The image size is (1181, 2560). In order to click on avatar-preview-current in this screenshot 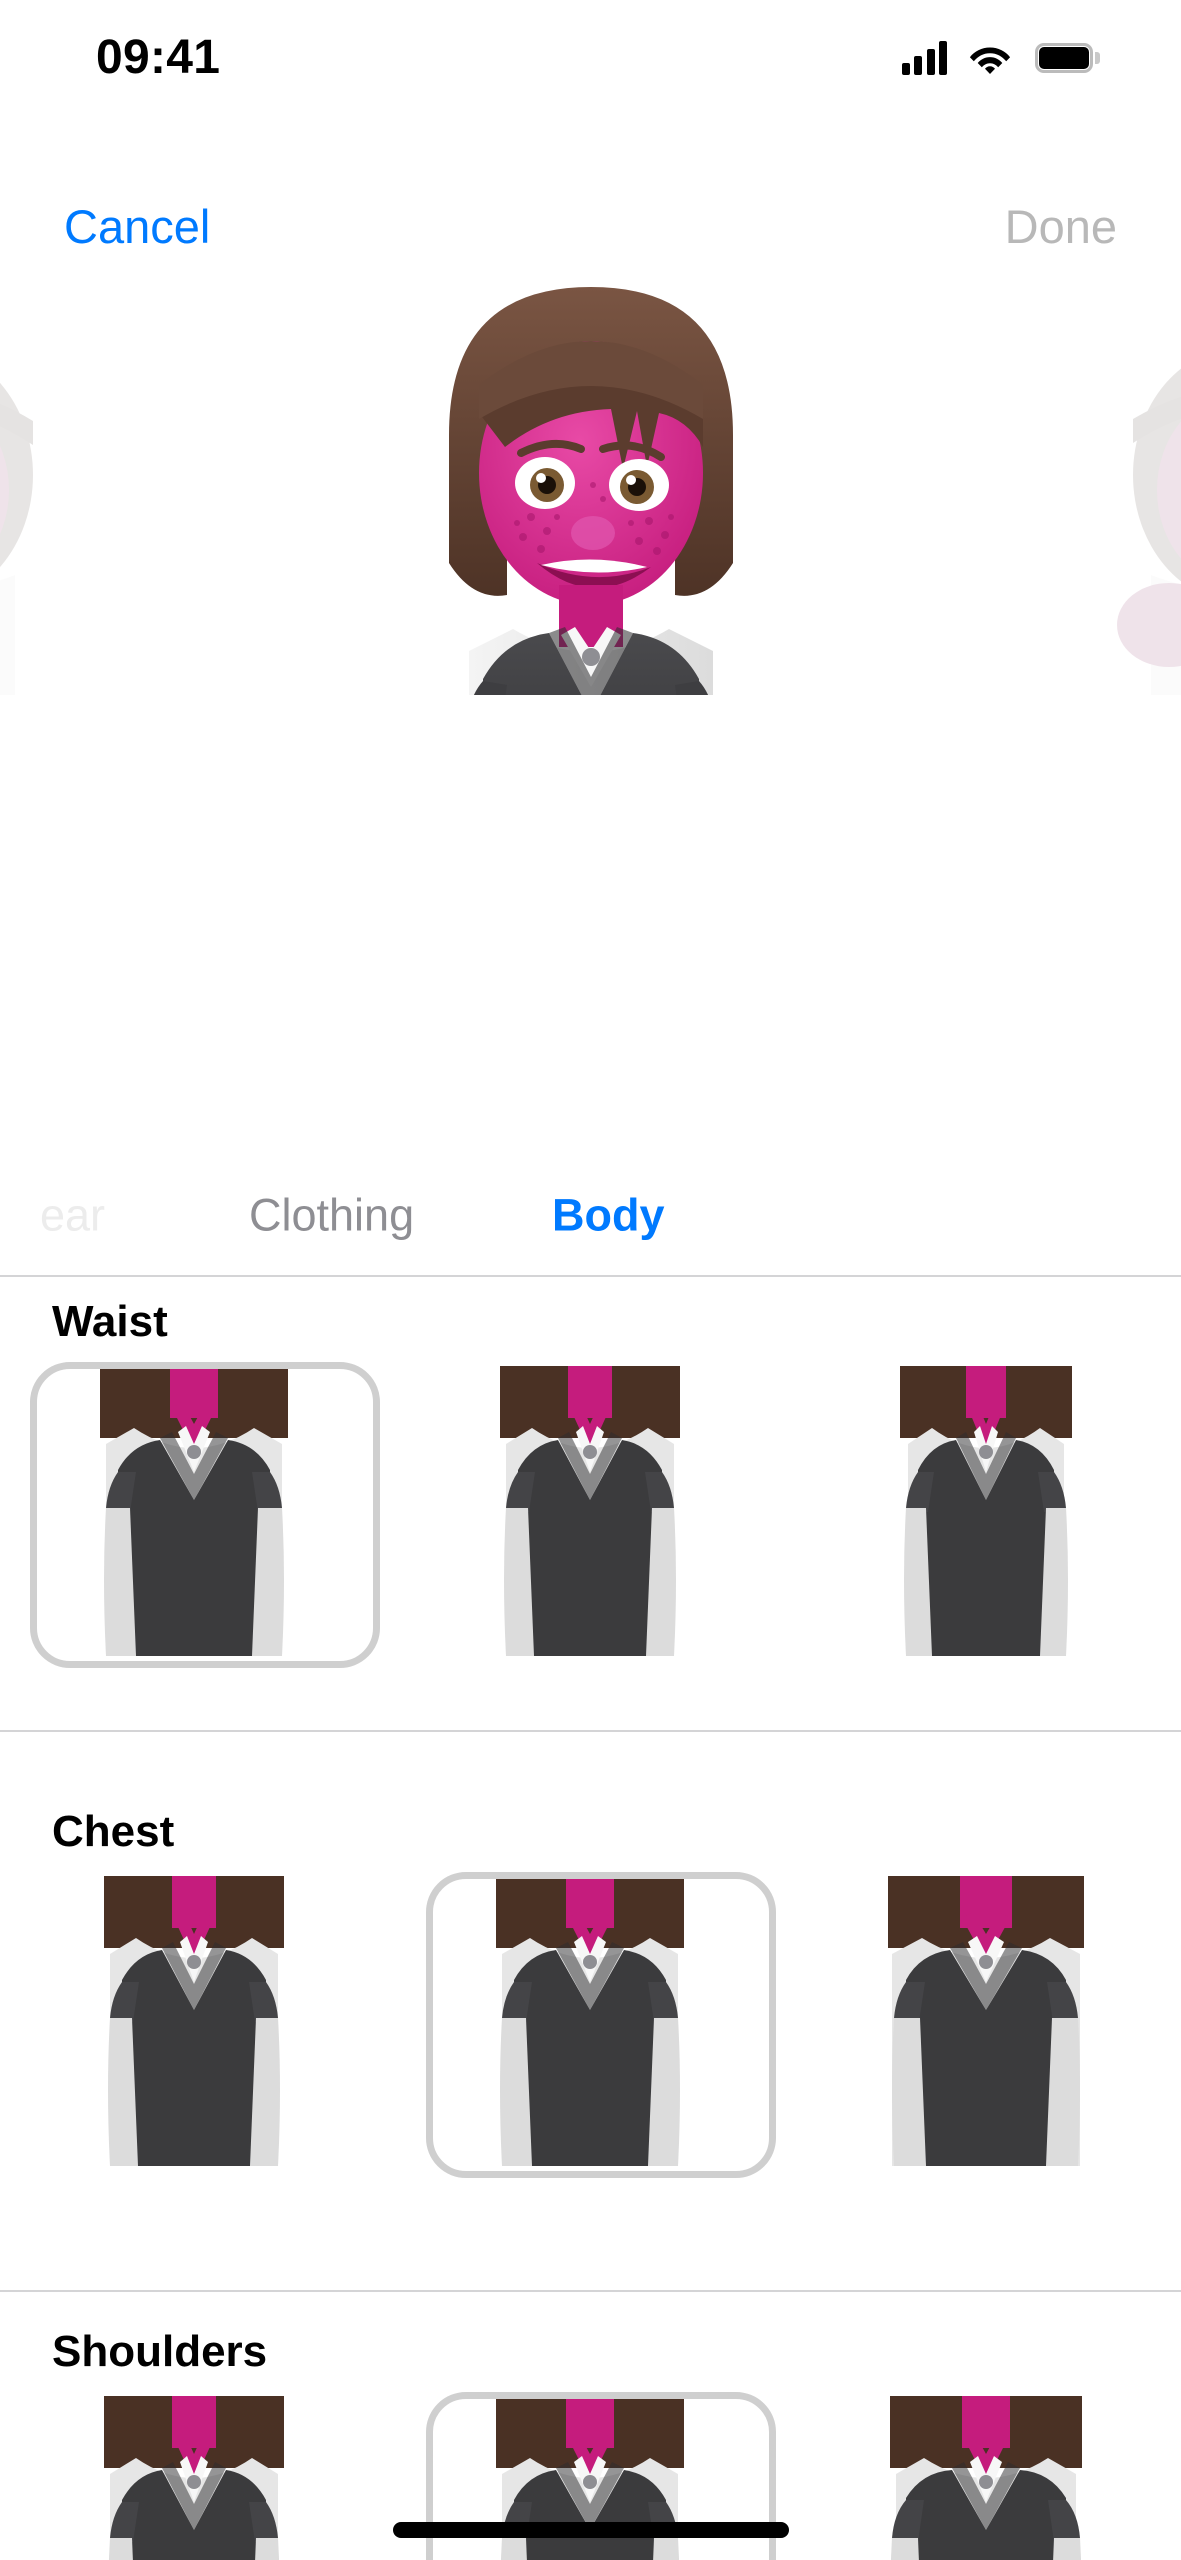, I will do `click(591, 490)`.